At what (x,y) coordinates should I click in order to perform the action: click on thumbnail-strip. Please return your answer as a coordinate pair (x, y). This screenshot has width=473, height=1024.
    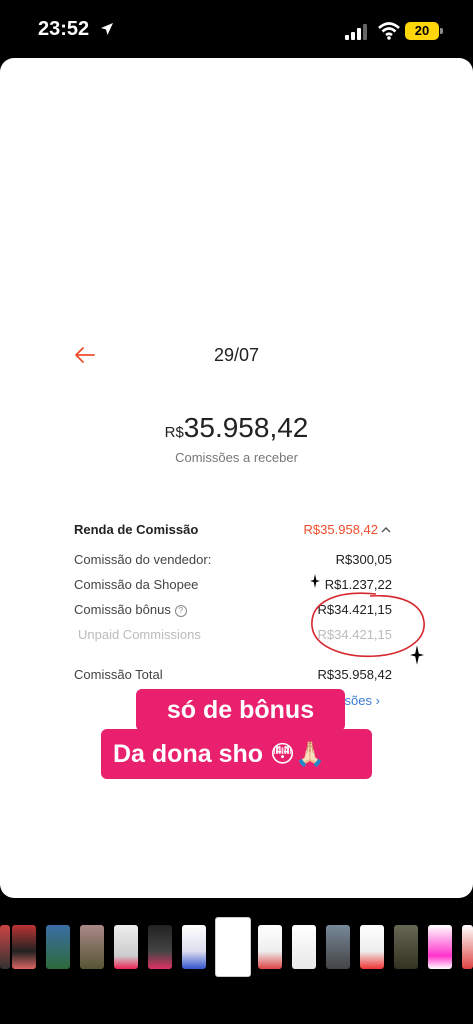
    Looking at the image, I should click on (236, 946).